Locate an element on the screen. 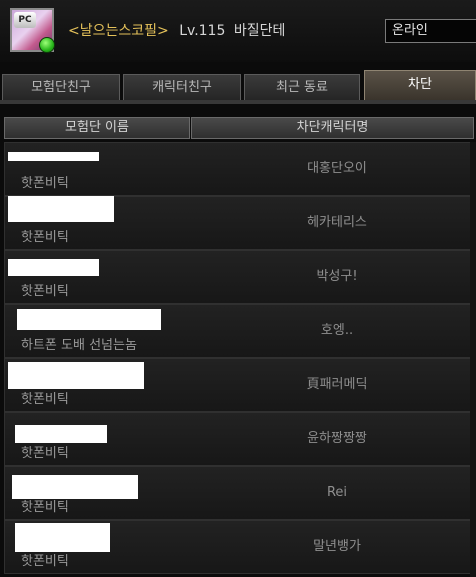 This screenshot has width=476, height=577. row-character-name: 말년뱅가 is located at coordinates (337, 546).